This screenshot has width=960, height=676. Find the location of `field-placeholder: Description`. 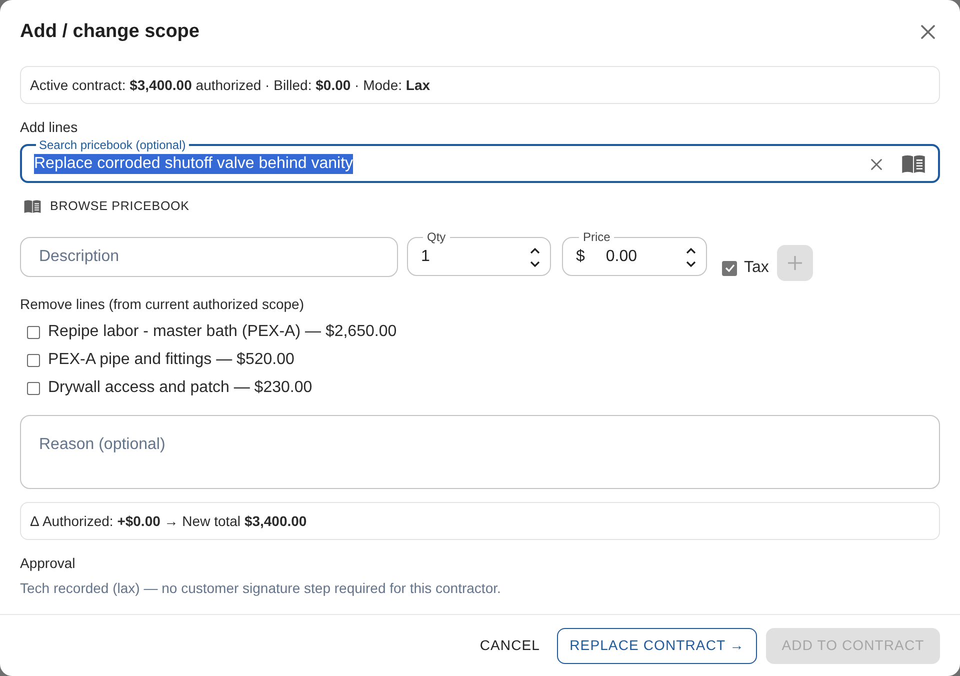

field-placeholder: Description is located at coordinates (79, 257).